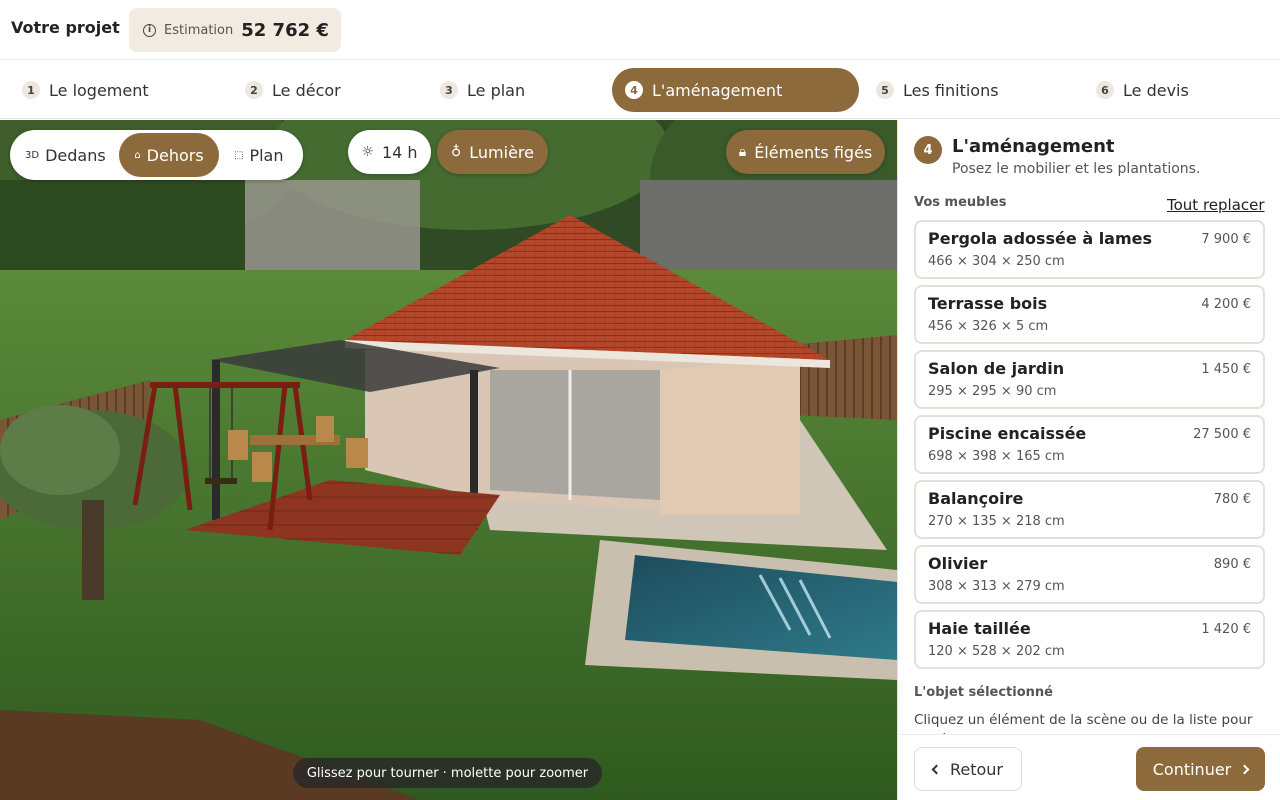 The width and height of the screenshot is (1280, 800). I want to click on chevron-right-icon, so click(1244, 769).